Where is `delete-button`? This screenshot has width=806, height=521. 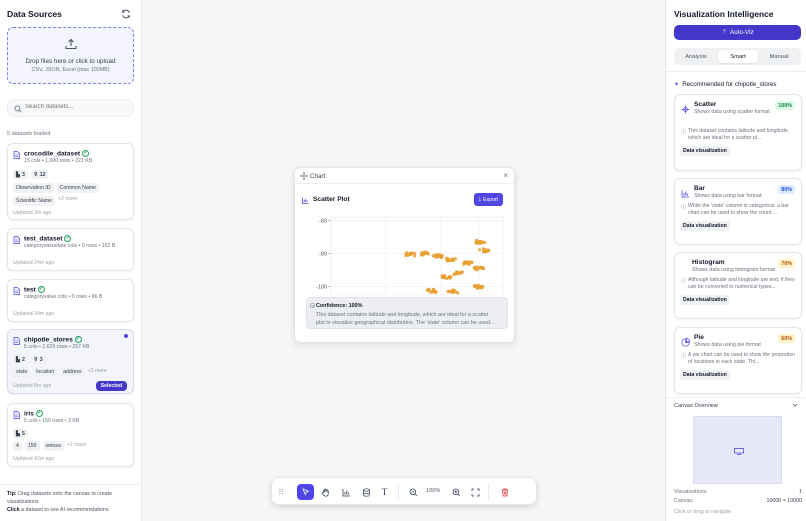 delete-button is located at coordinates (504, 492).